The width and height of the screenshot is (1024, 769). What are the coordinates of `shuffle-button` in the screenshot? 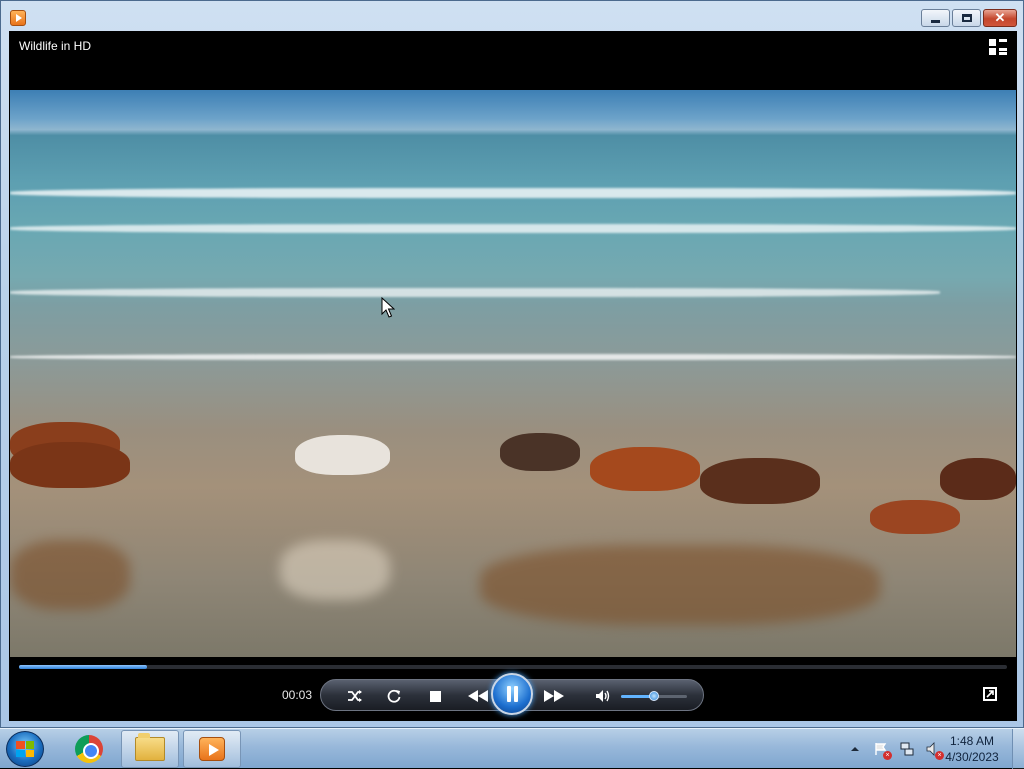 It's located at (355, 696).